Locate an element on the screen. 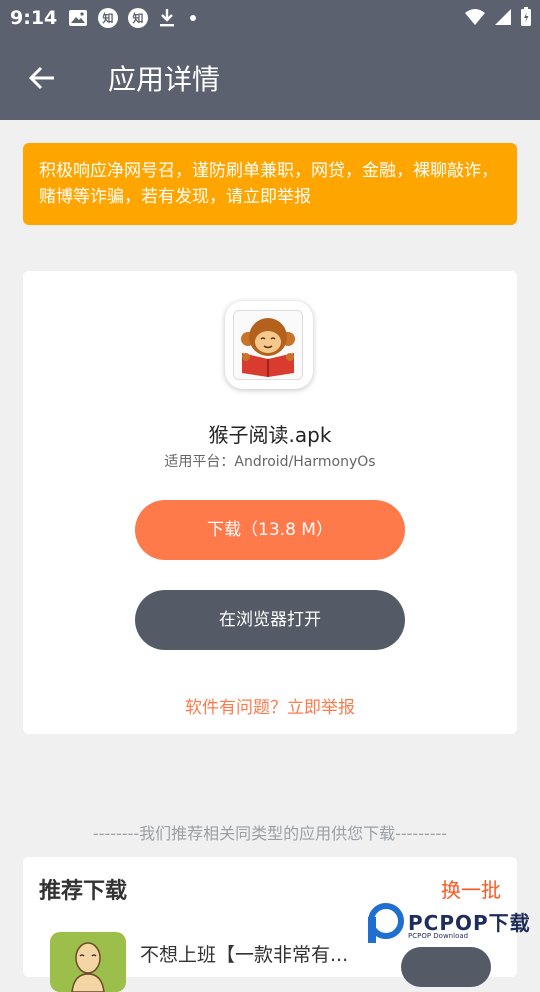  notification-icons: 知 知 is located at coordinates (132, 18).